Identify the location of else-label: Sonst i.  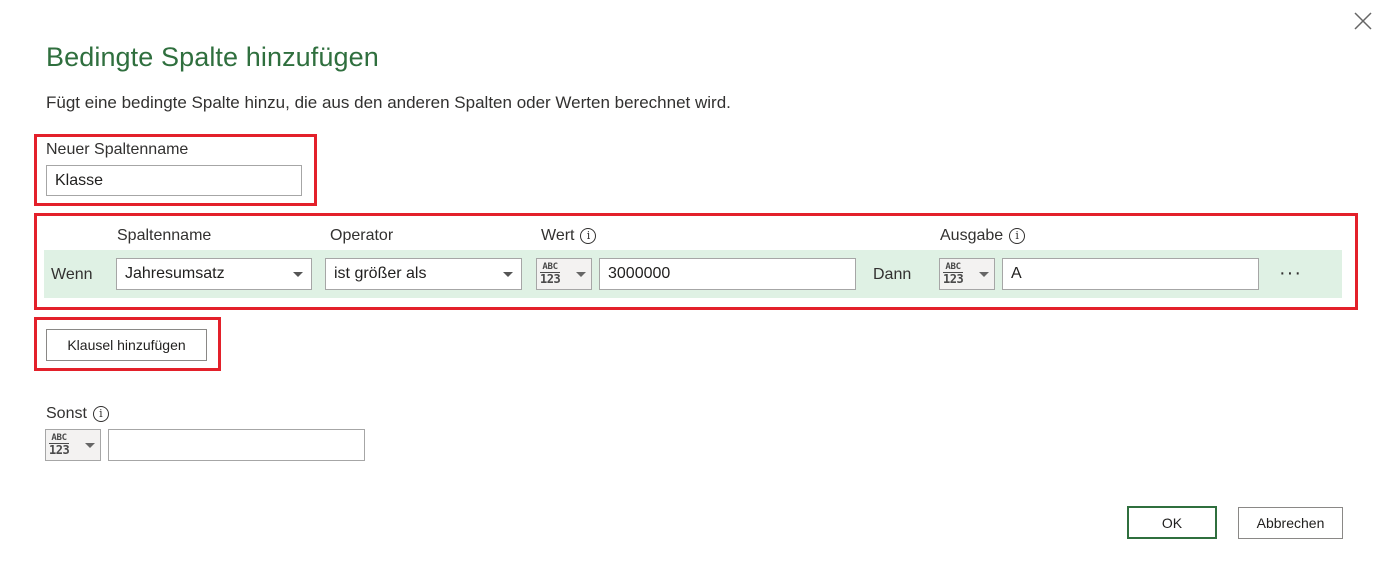
(77, 414).